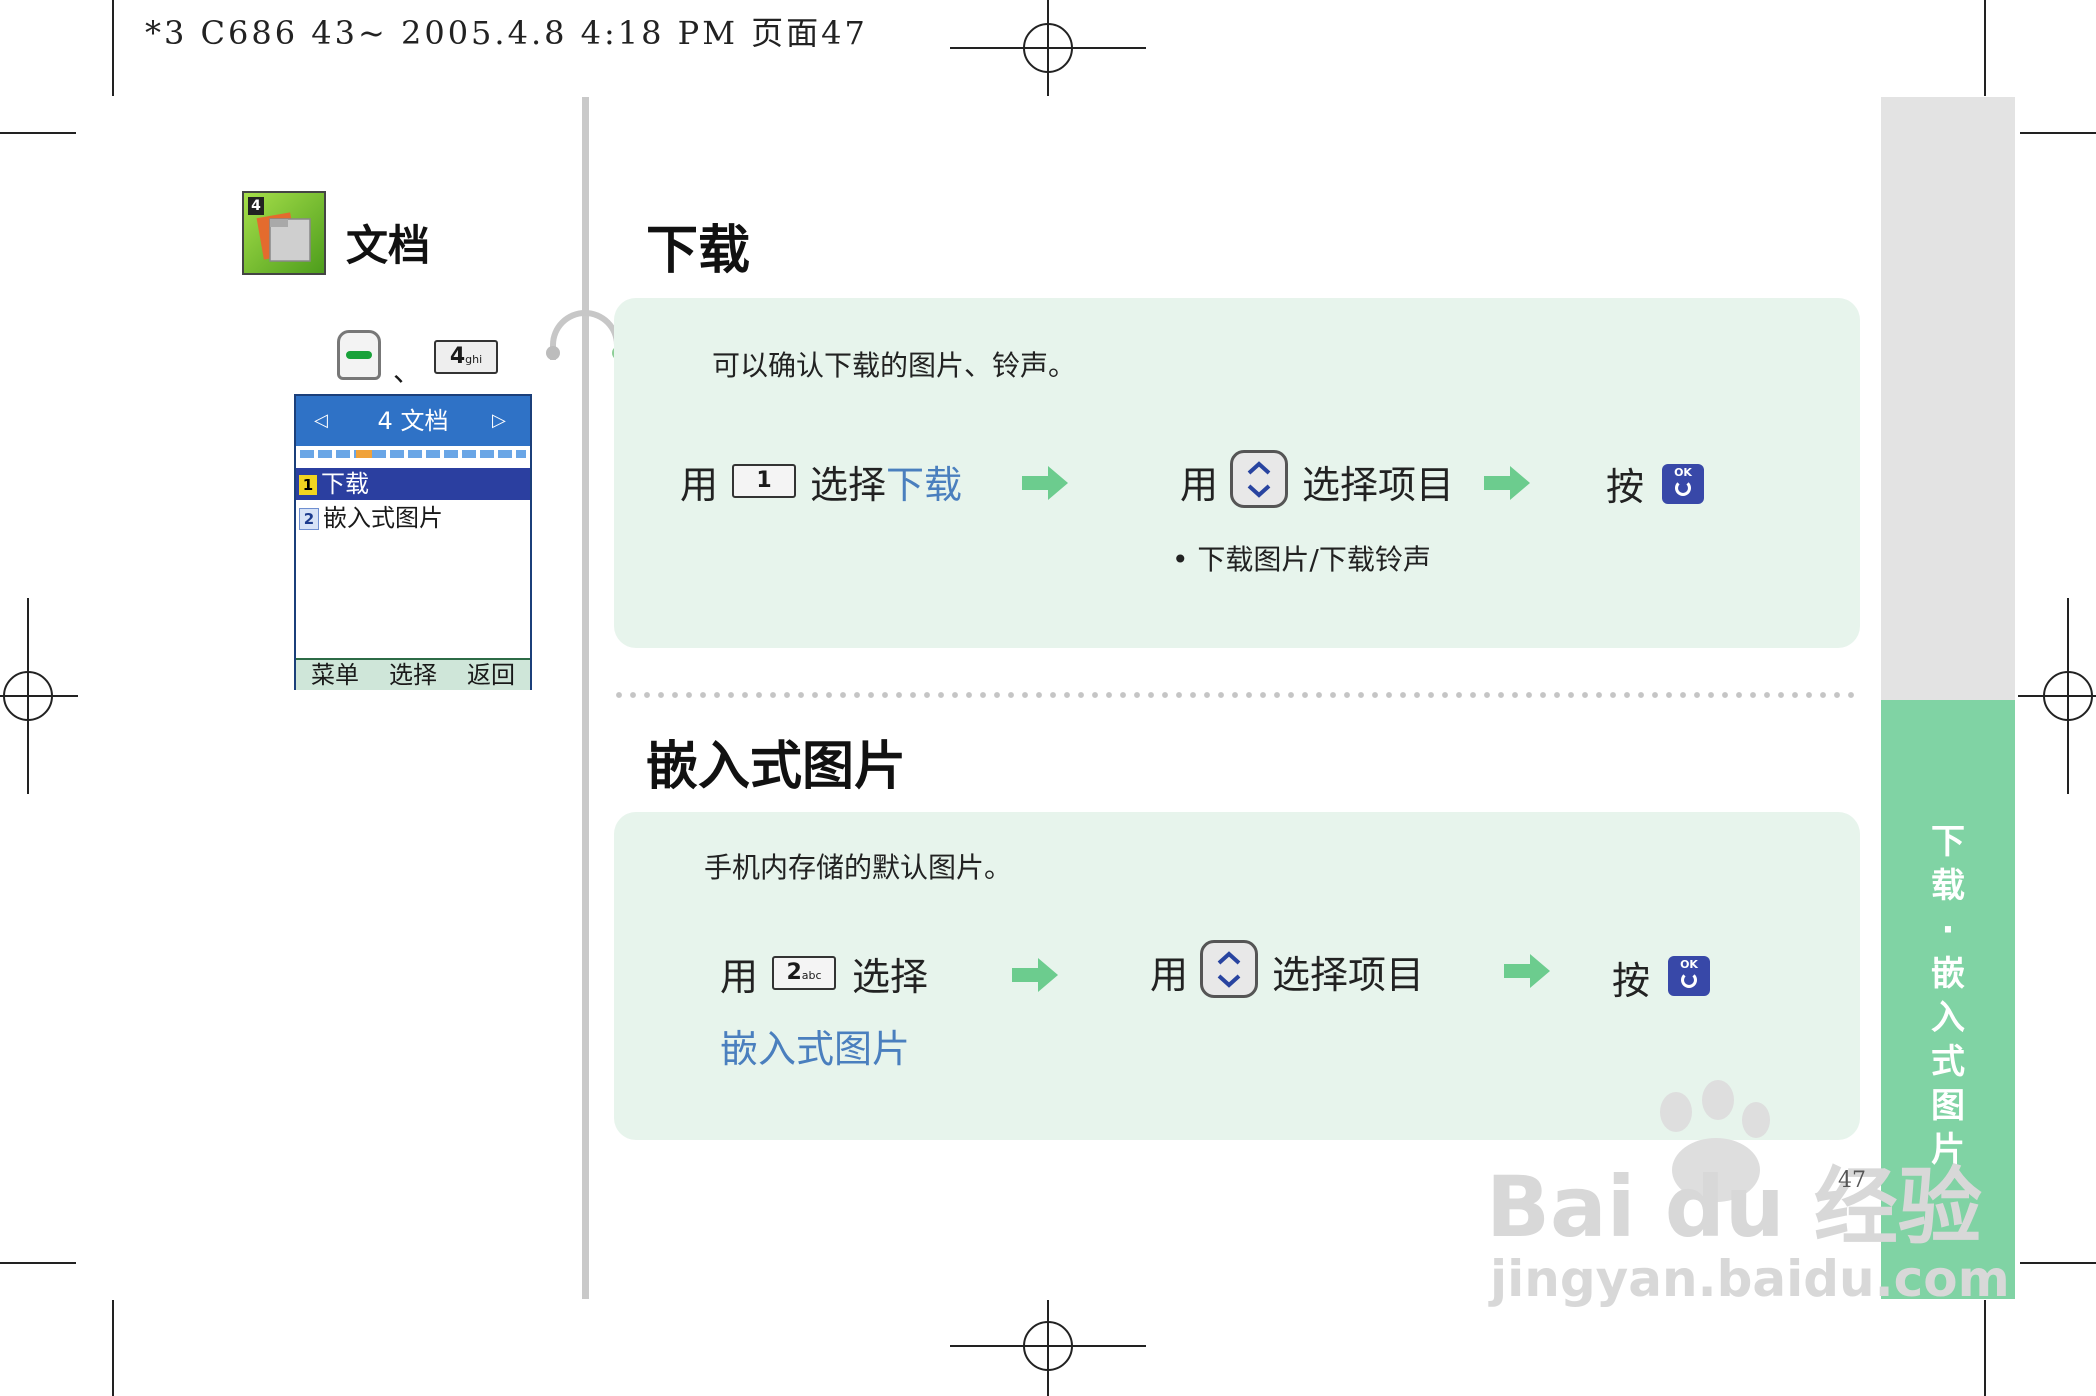 This screenshot has width=2096, height=1396. What do you see at coordinates (815, 1045) in the screenshot?
I see `embedded-target-link: 嵌入式图片` at bounding box center [815, 1045].